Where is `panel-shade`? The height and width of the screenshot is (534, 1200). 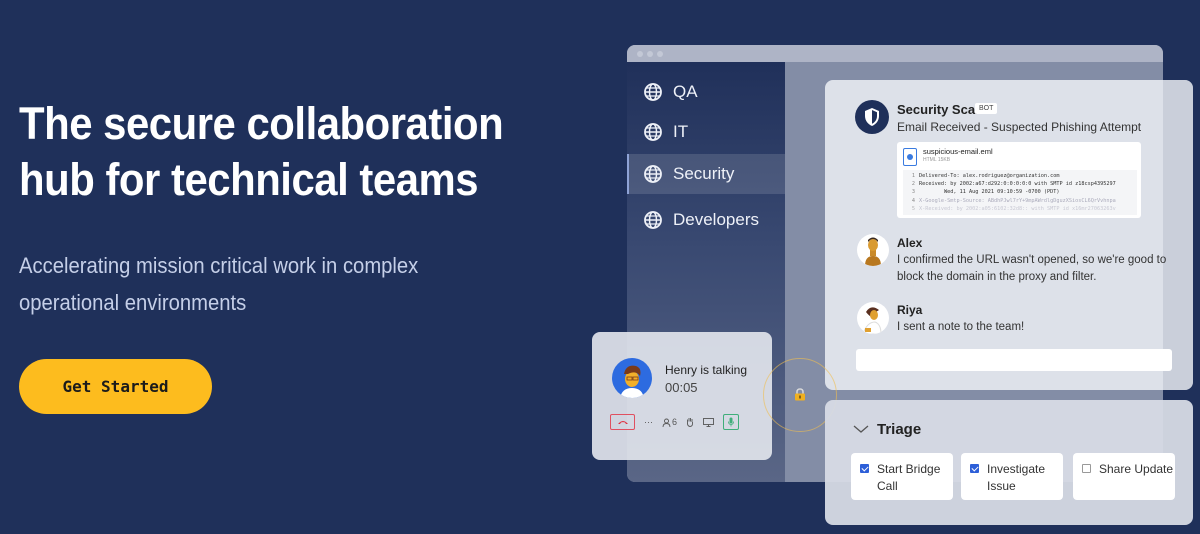 panel-shade is located at coordinates (1178, 235).